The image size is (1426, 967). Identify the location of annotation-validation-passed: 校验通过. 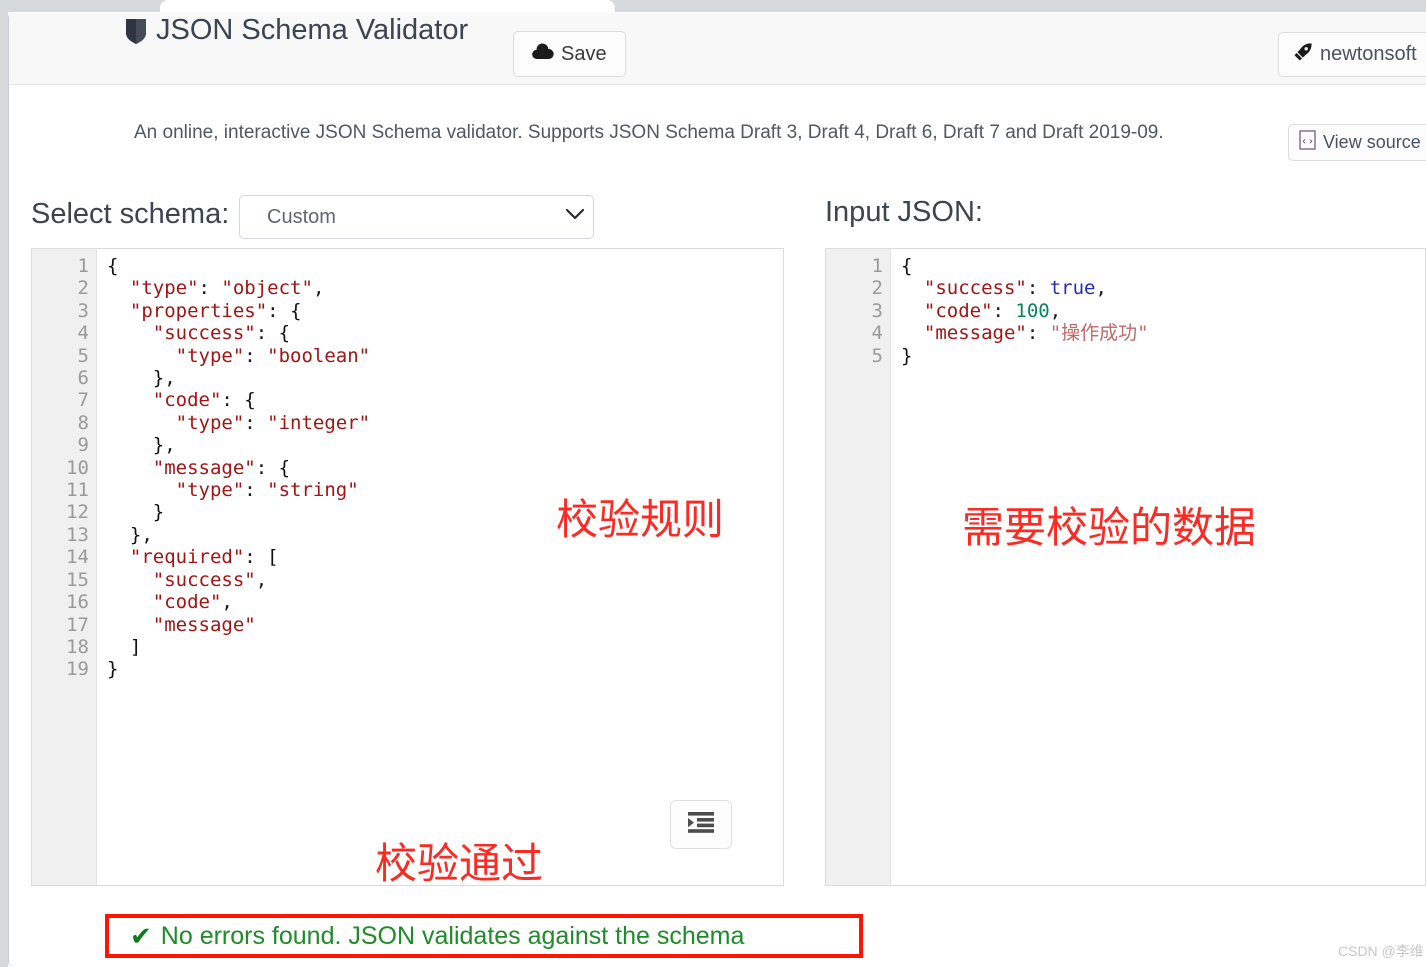
(459, 863).